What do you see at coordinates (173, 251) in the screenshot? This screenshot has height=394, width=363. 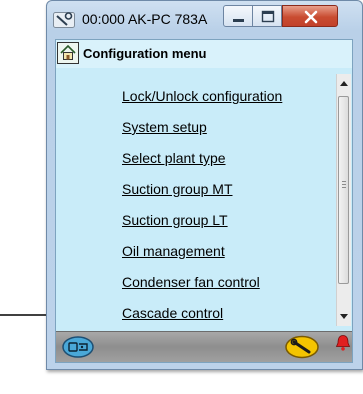 I see `menu-item-oil-management: Oil management` at bounding box center [173, 251].